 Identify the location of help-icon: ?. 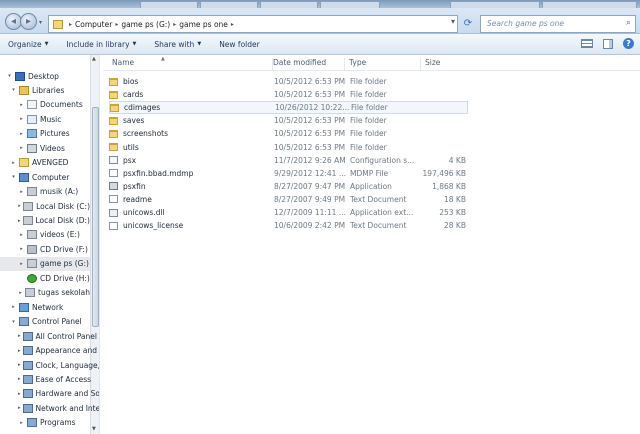
(628, 43).